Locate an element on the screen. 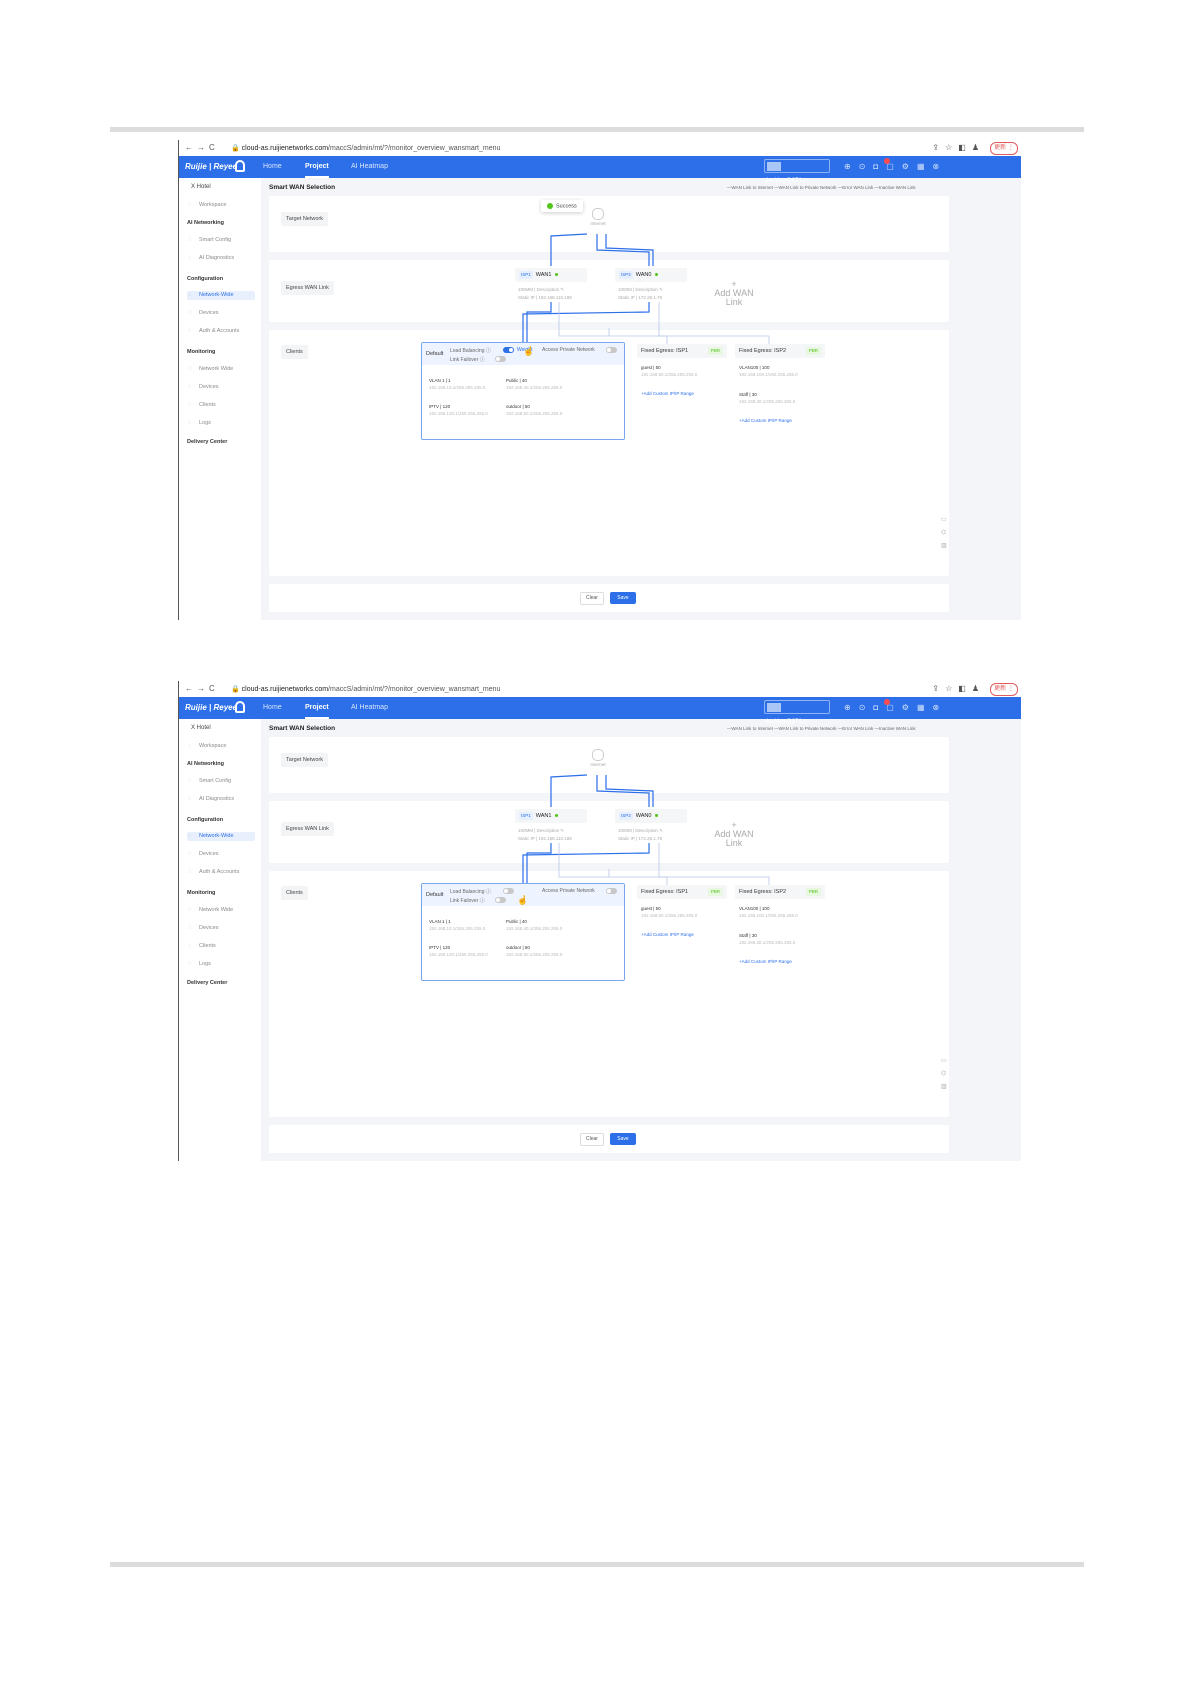 Image resolution: width=1191 pixels, height=1684 pixels. top-rule is located at coordinates (597, 129).